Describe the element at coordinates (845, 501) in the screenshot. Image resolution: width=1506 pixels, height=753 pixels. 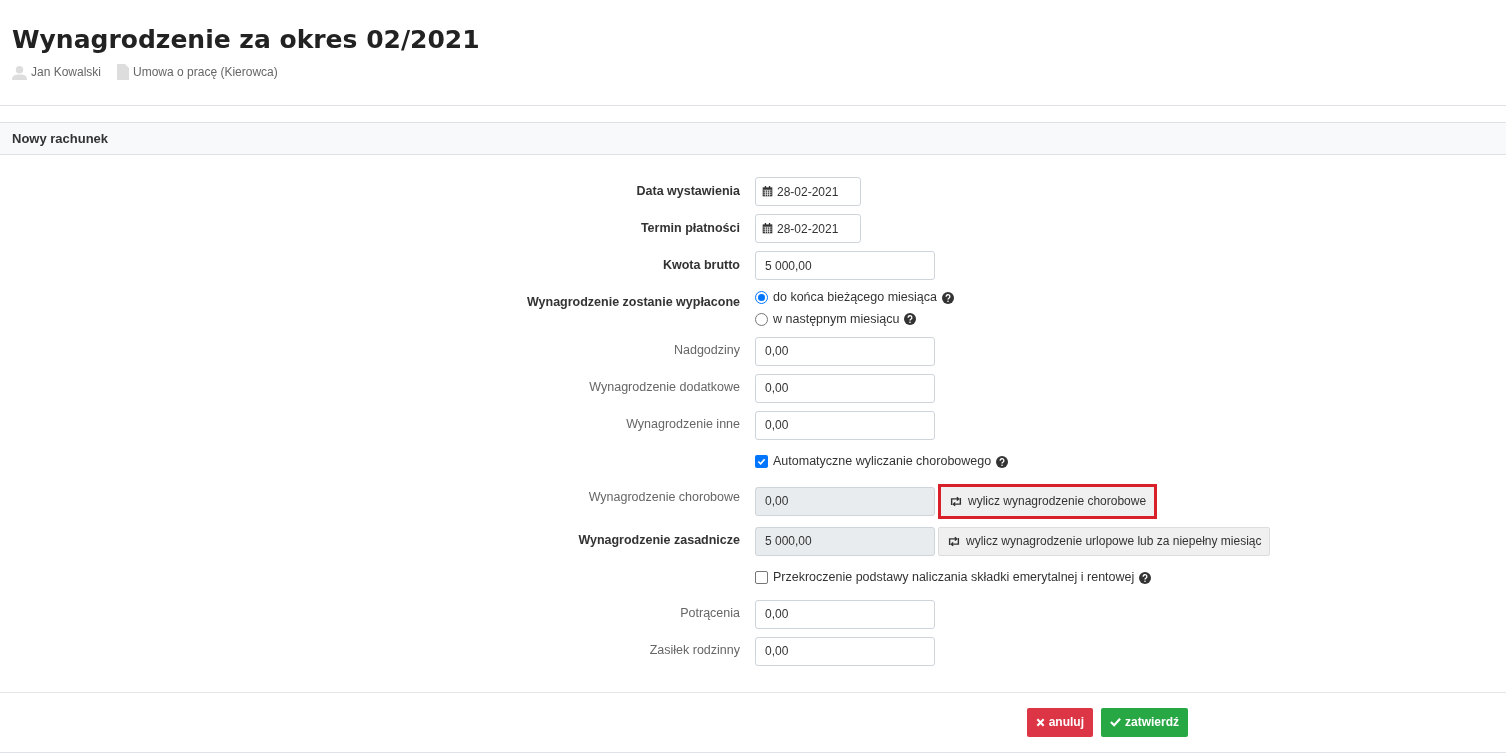
I see `readonly-field: 0,00` at that location.